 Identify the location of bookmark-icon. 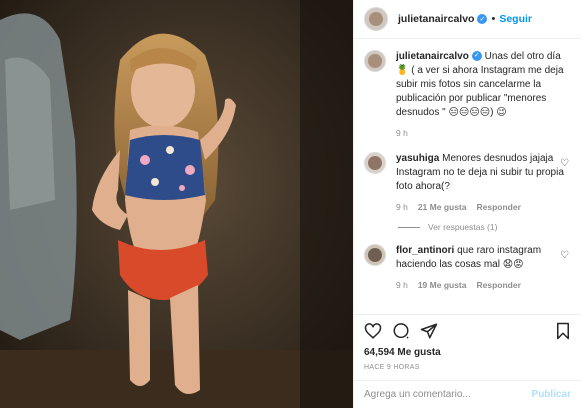
(563, 331).